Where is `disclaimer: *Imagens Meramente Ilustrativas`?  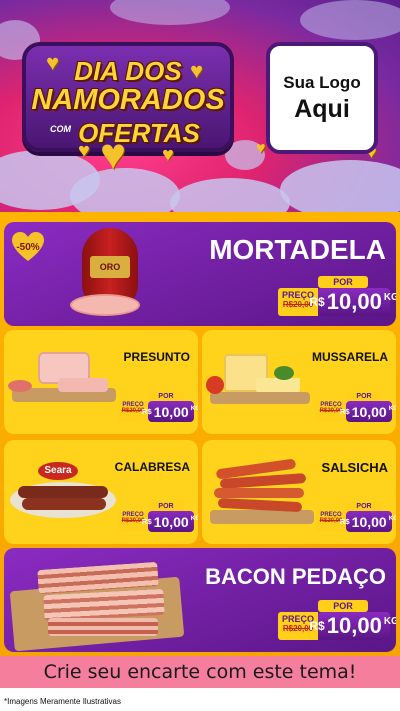
disclaimer: *Imagens Meramente Ilustrativas is located at coordinates (62, 701).